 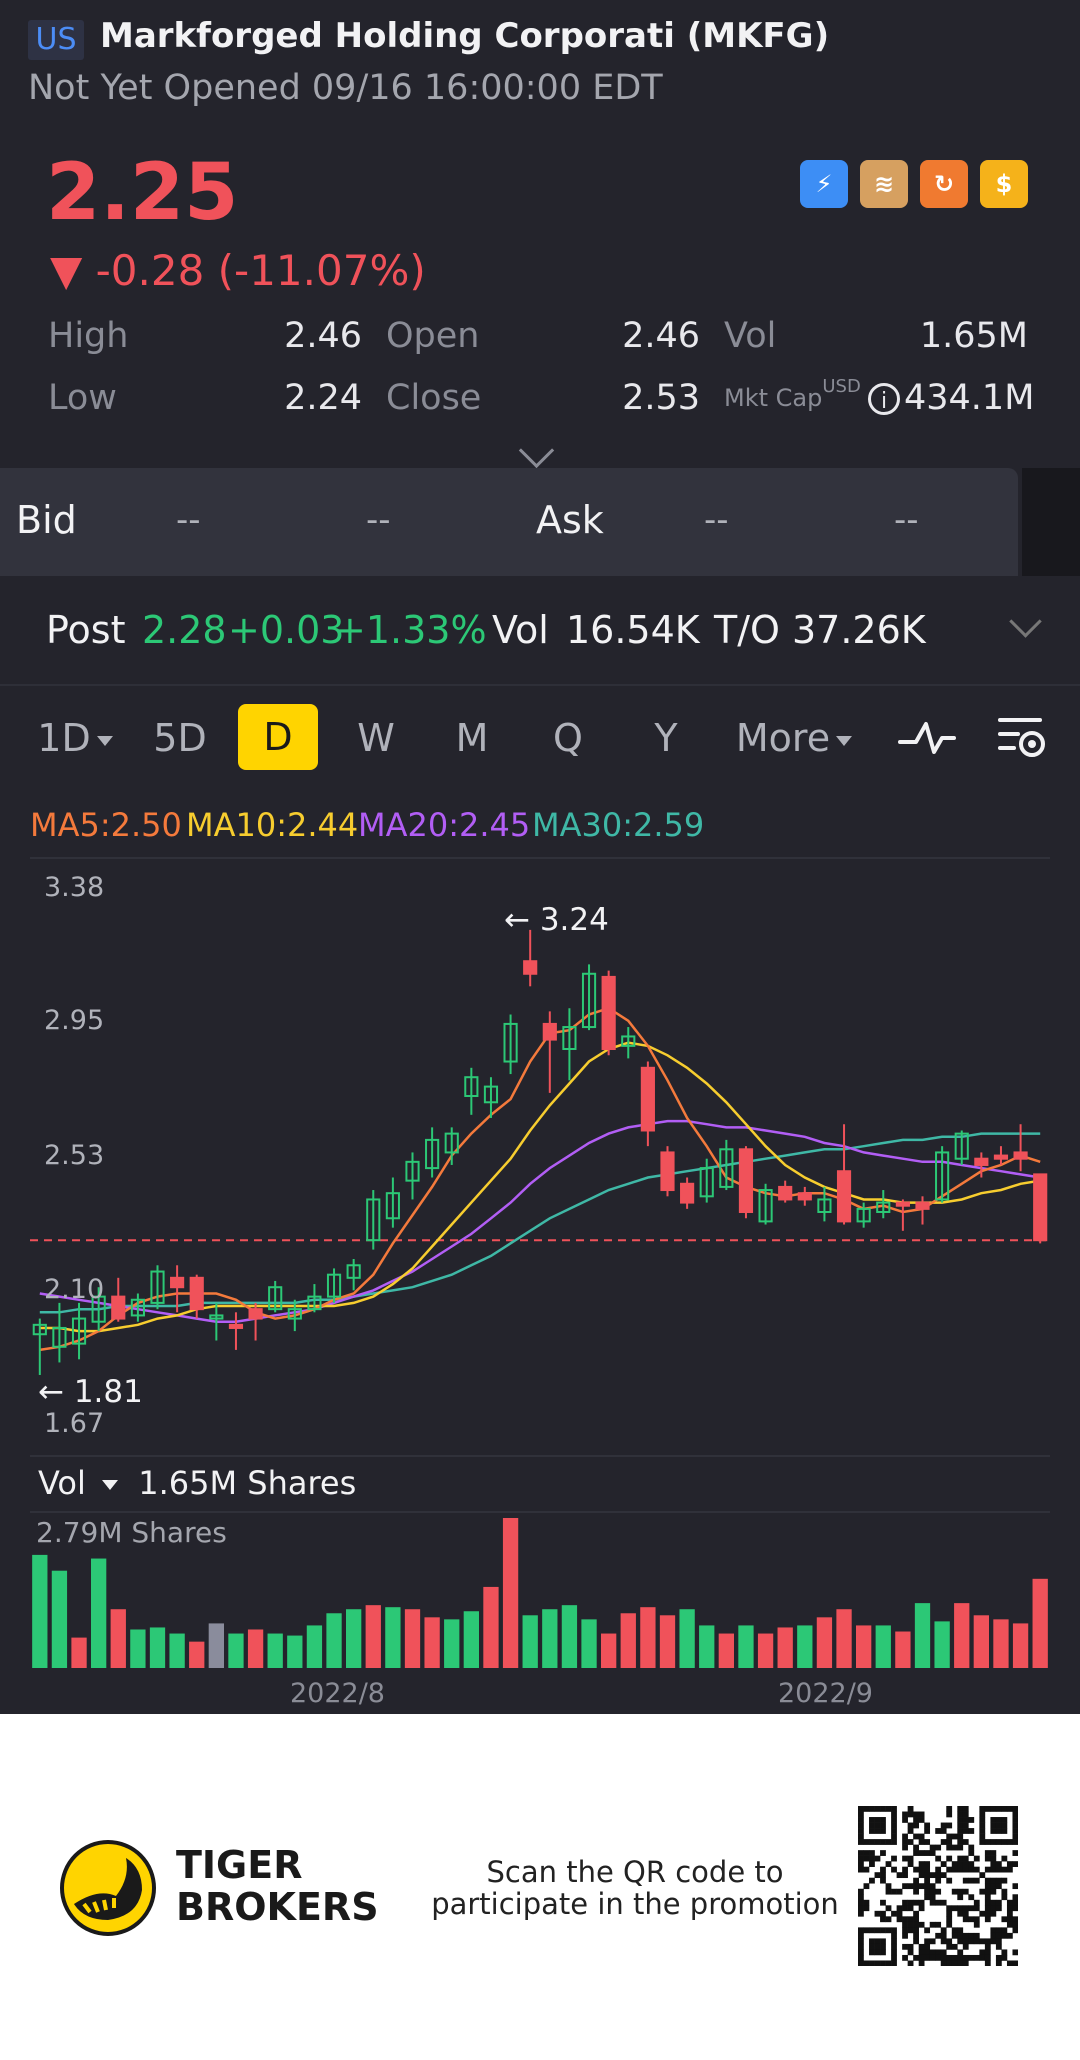 What do you see at coordinates (750, 336) in the screenshot?
I see `vol-label: Vol` at bounding box center [750, 336].